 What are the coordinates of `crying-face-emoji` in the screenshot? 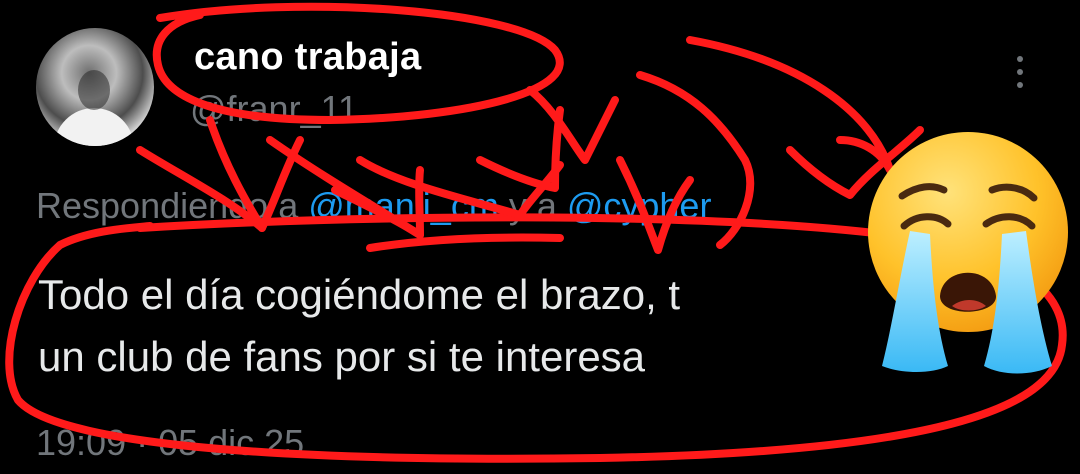 It's located at (968, 253).